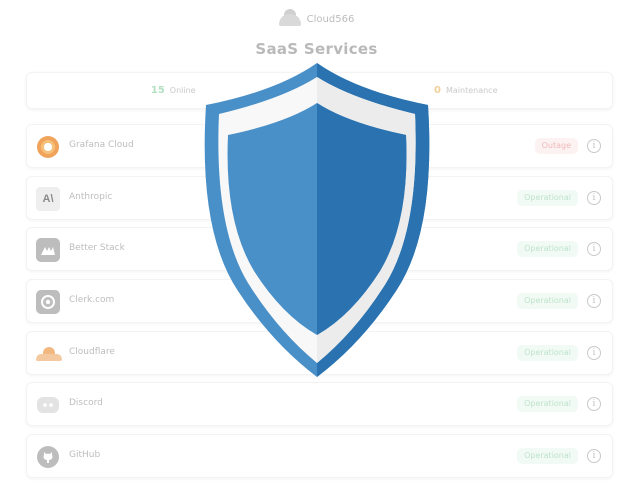  What do you see at coordinates (556, 146) in the screenshot?
I see `status-badge: Outage` at bounding box center [556, 146].